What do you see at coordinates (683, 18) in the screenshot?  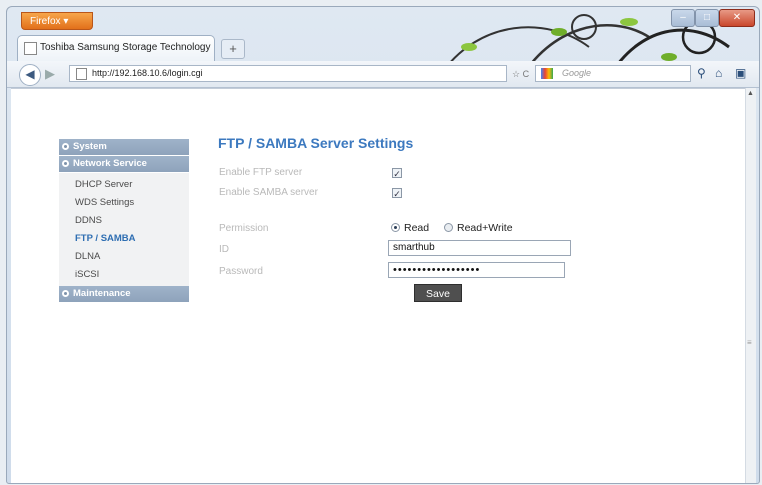 I see `minimize-button: –` at bounding box center [683, 18].